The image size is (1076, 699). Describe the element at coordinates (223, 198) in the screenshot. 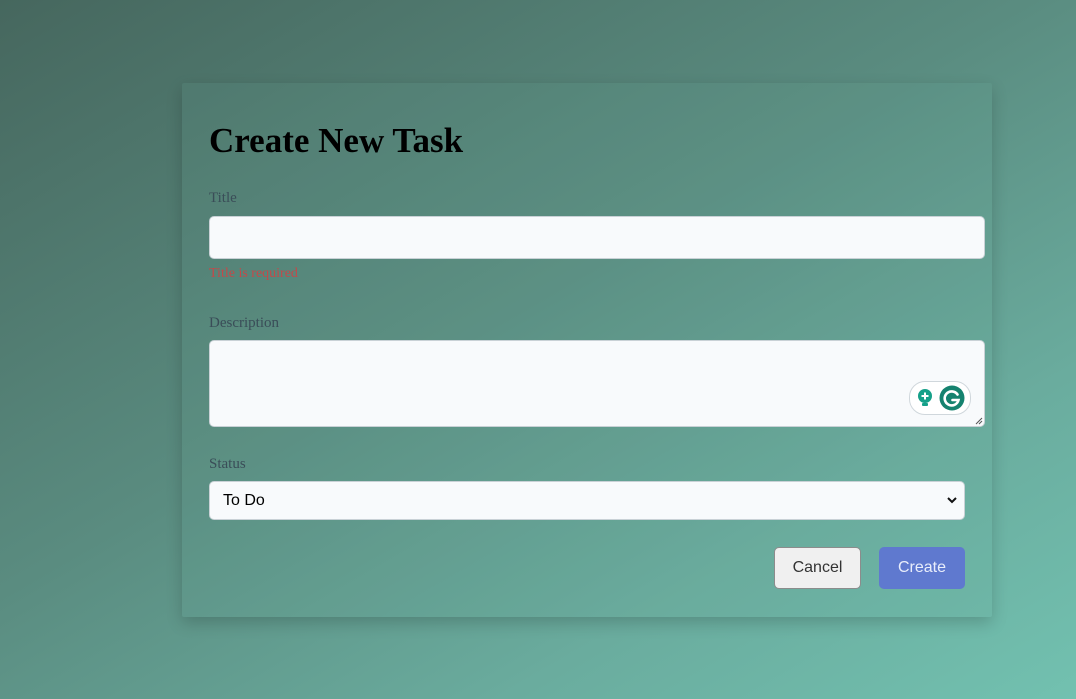

I see `title-label: Title` at that location.